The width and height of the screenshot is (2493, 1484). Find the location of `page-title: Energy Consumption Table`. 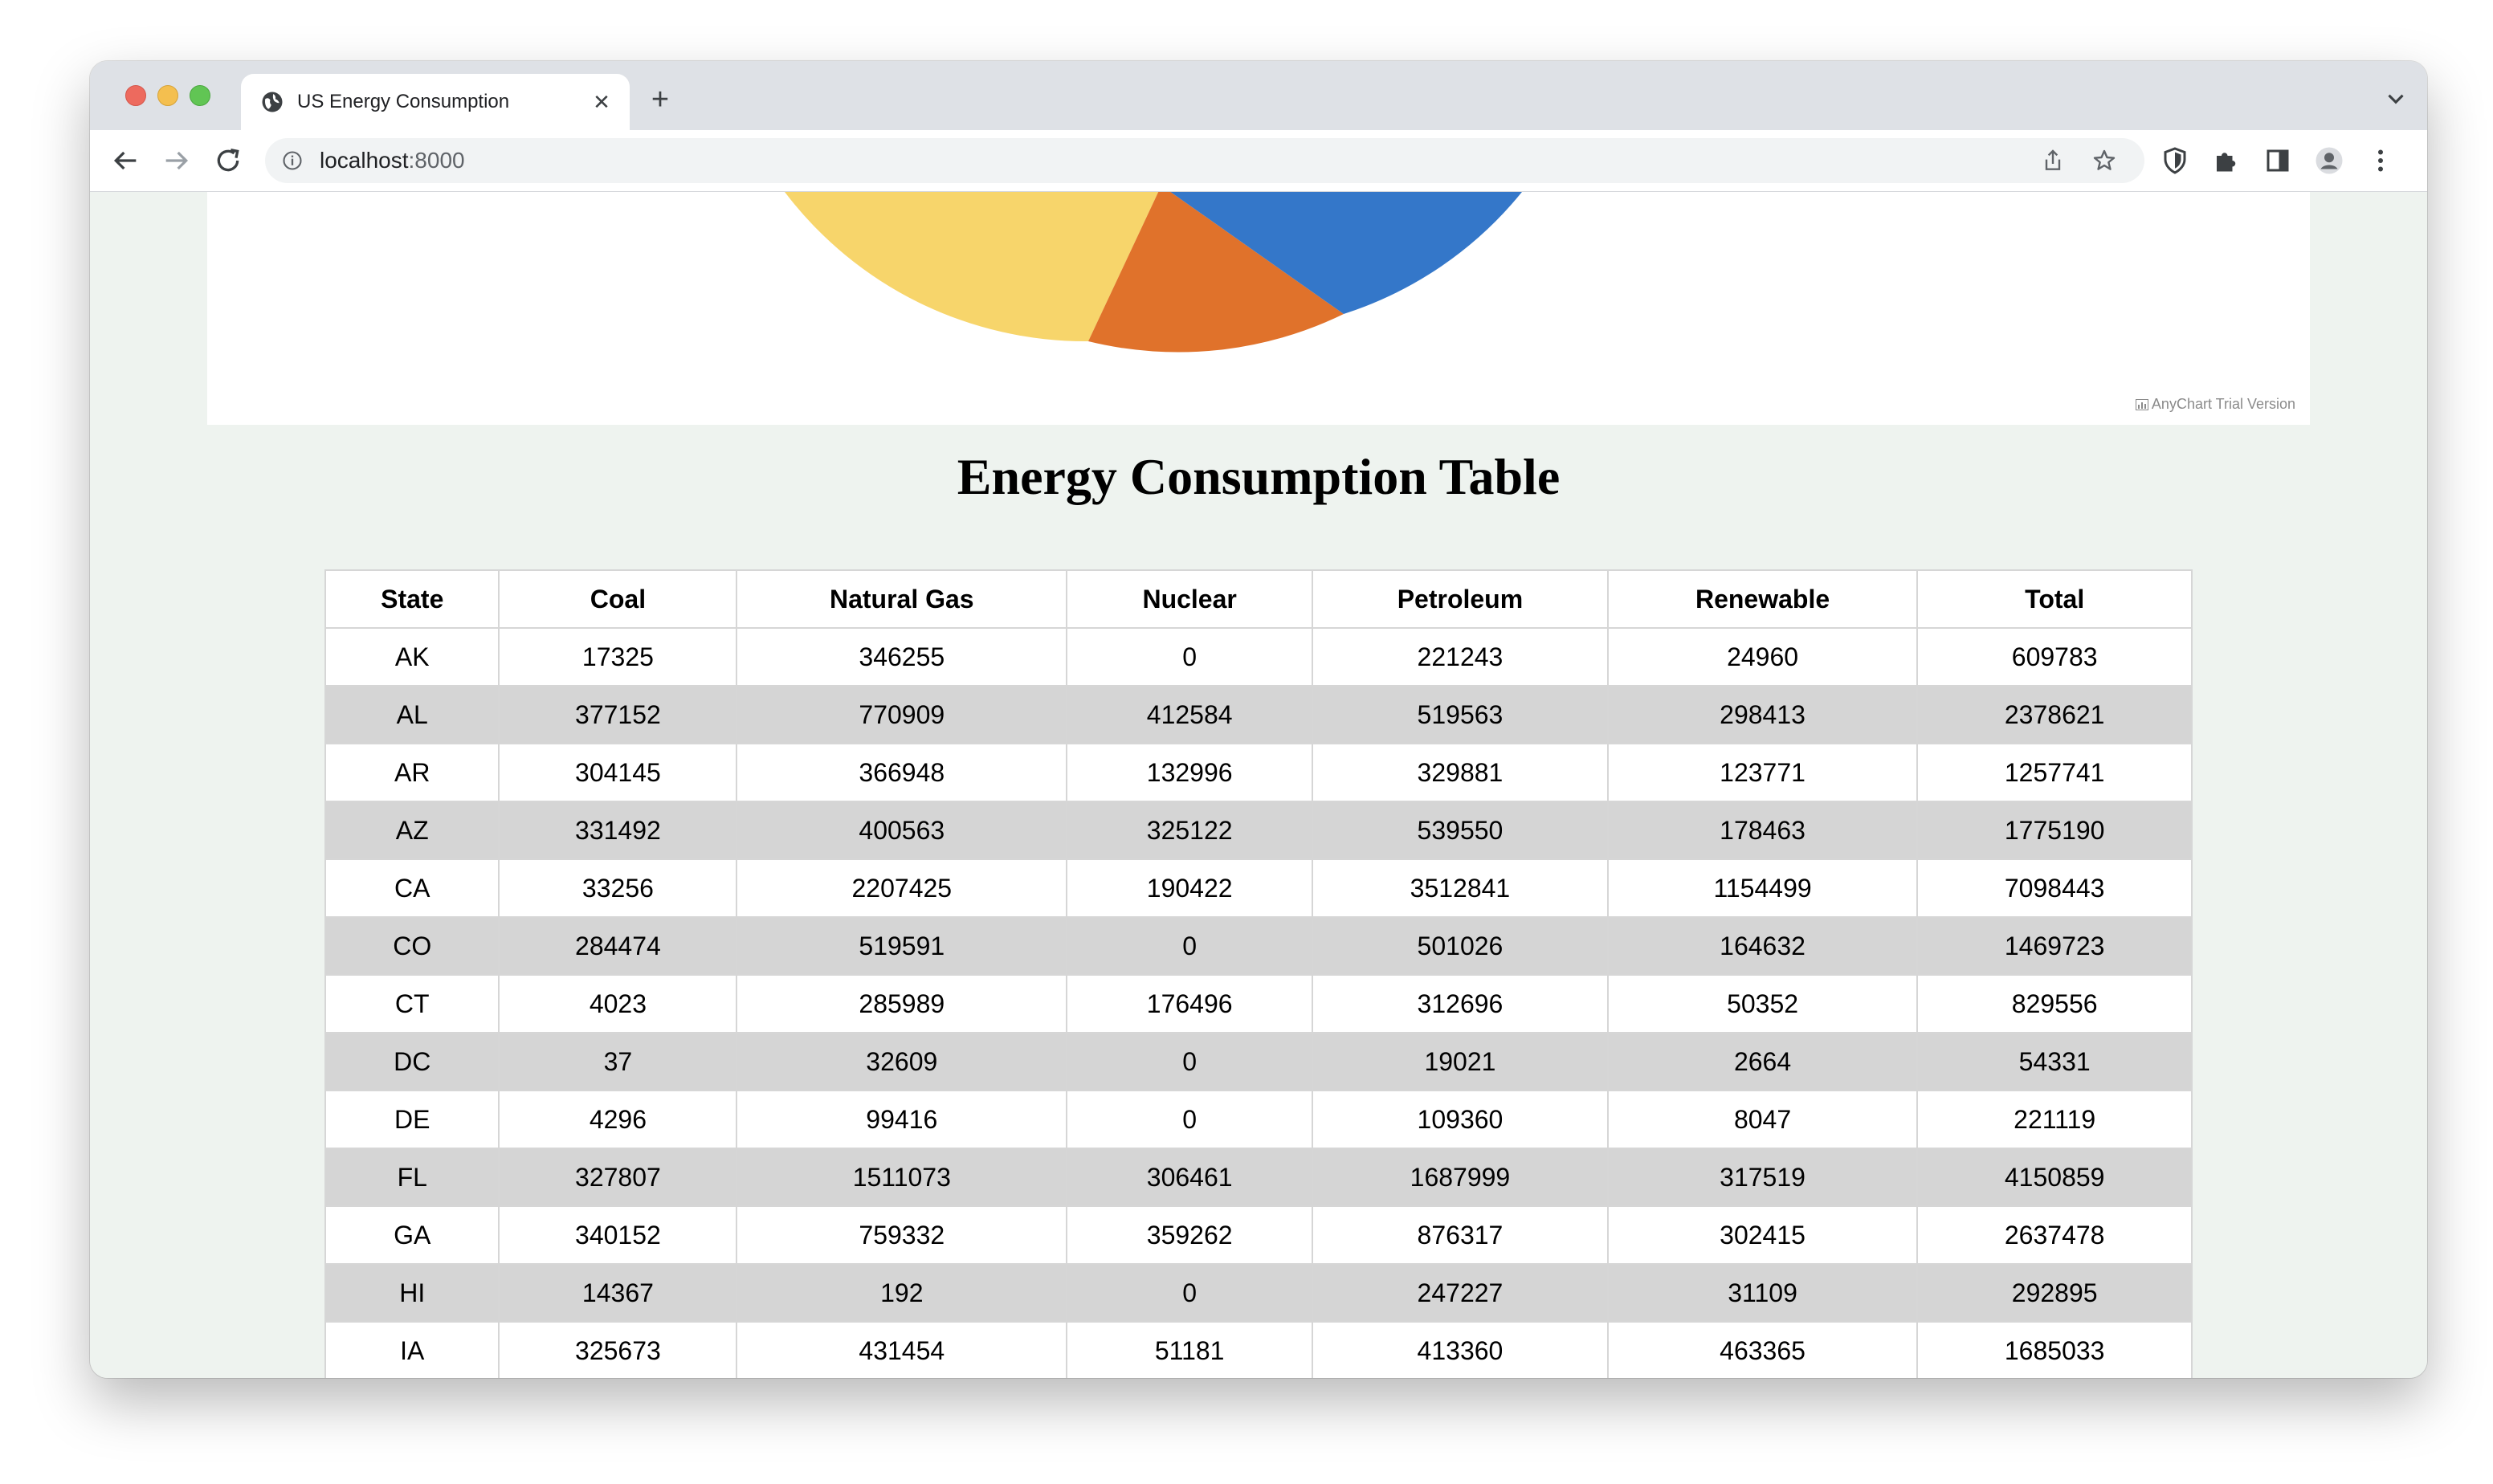

page-title: Energy Consumption Table is located at coordinates (1259, 476).